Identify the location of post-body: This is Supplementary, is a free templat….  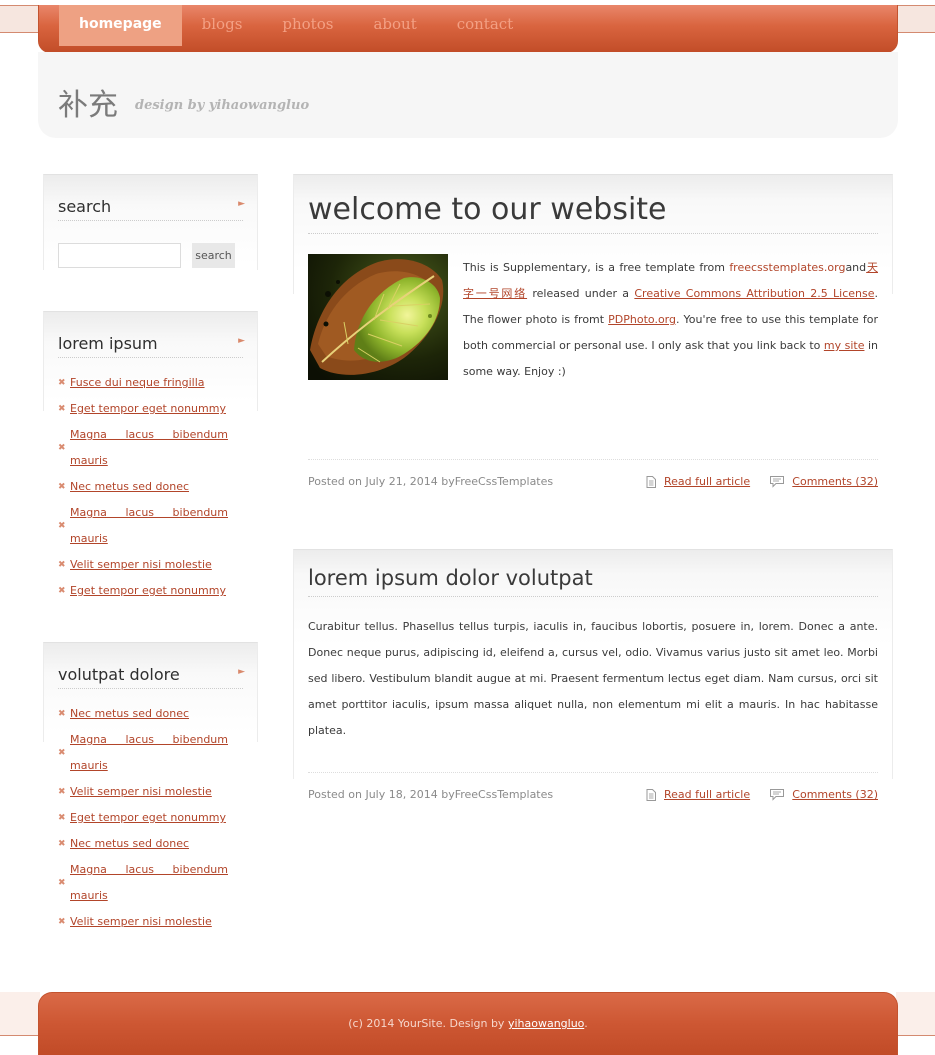
(671, 319).